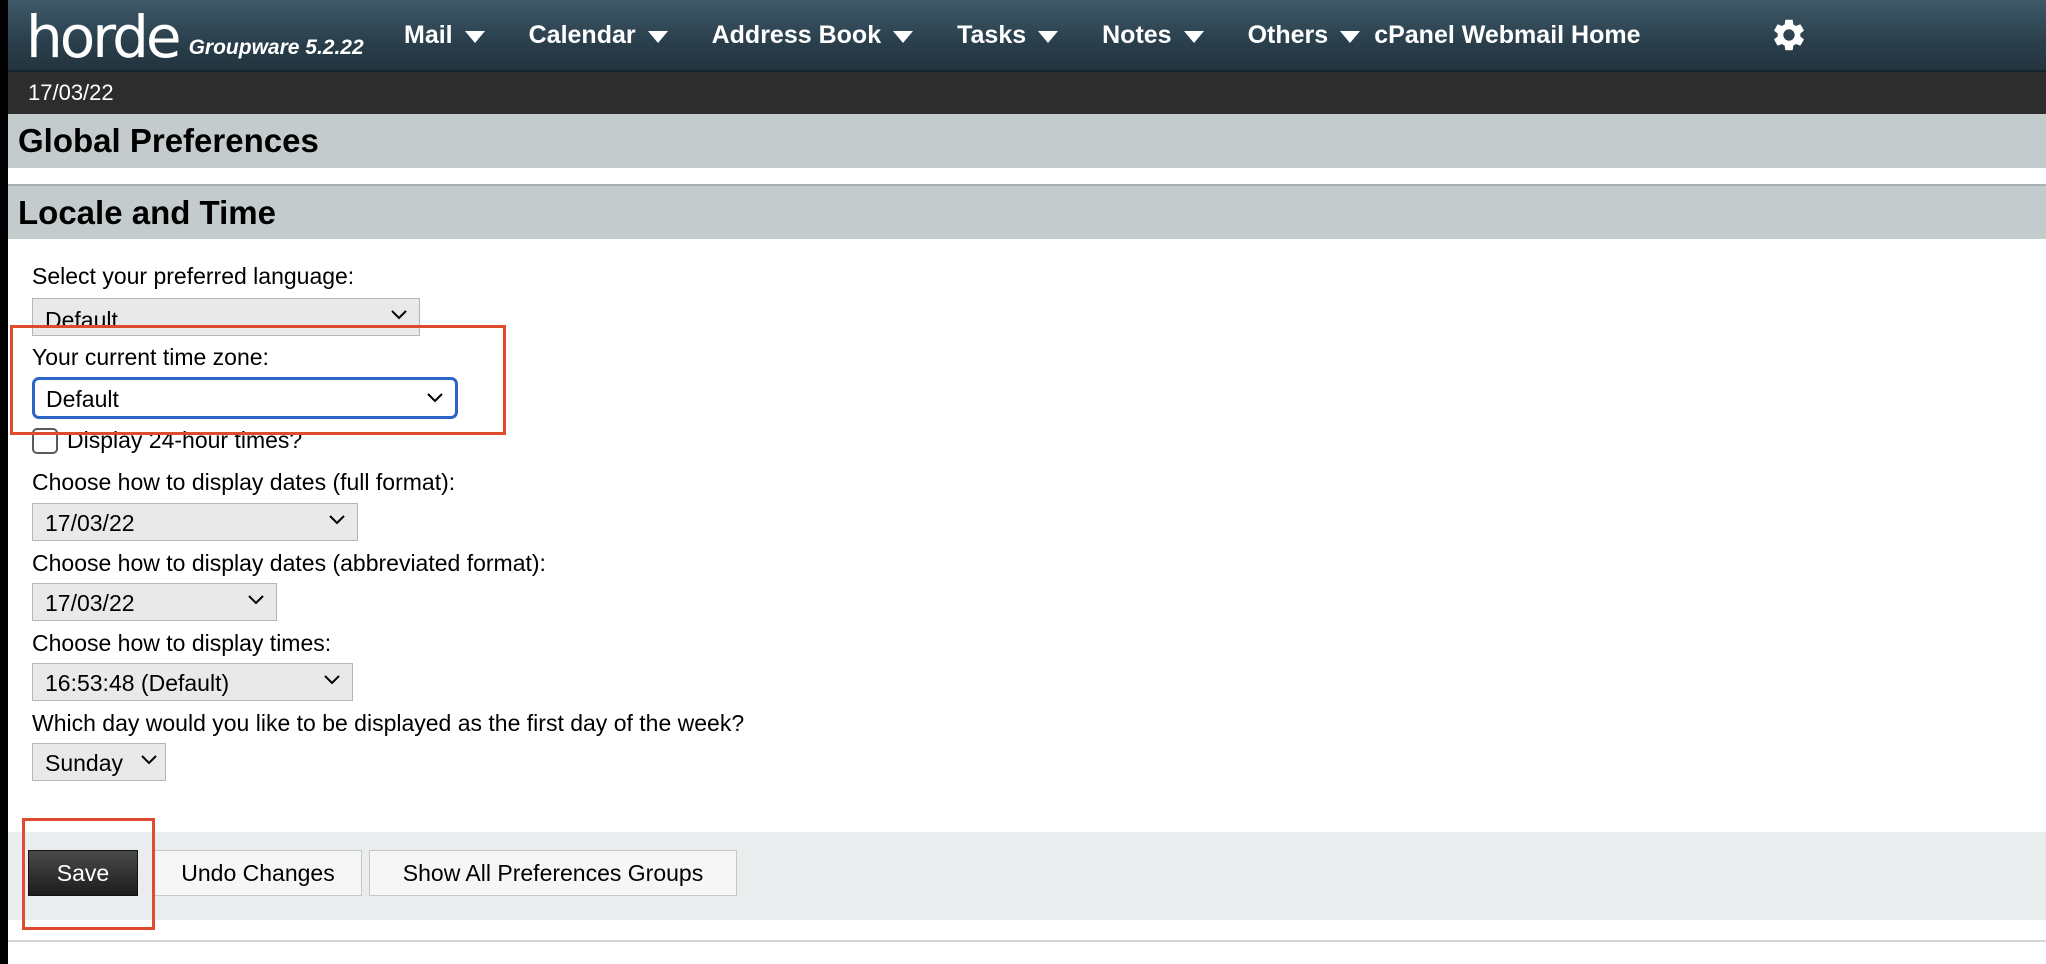 This screenshot has height=964, width=2046. I want to click on menu-tasks-label: Tasks, so click(992, 34).